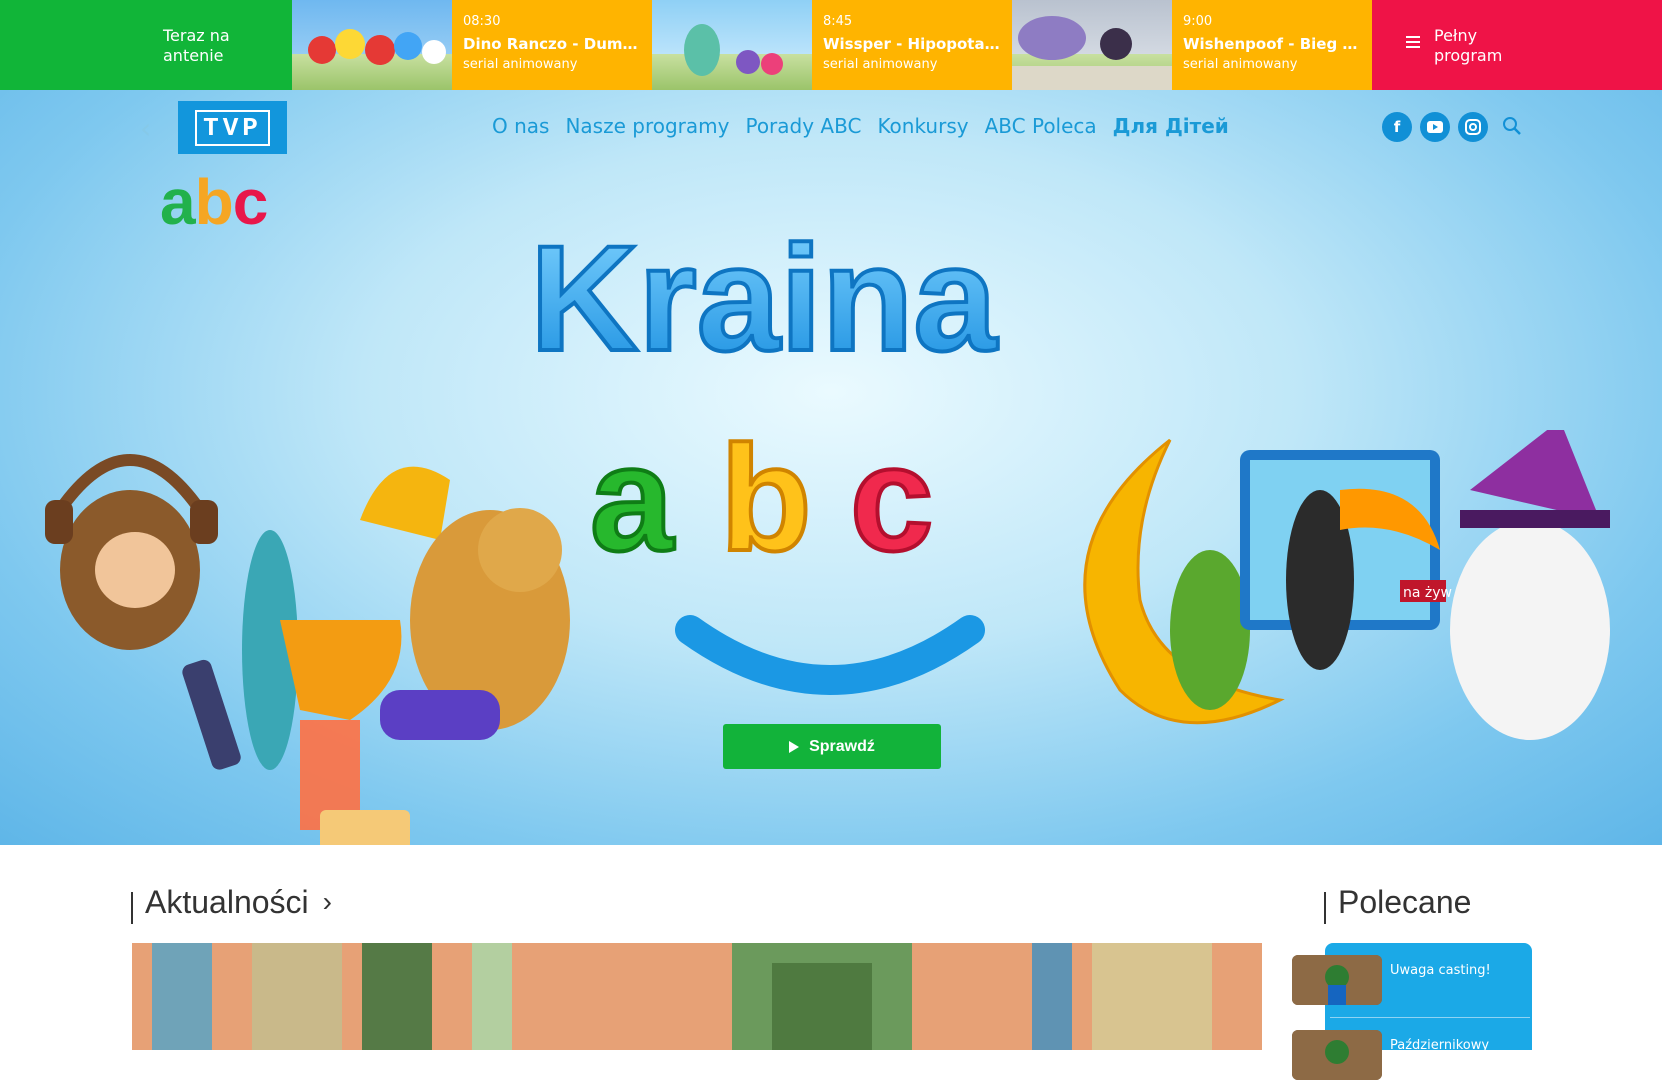 The width and height of the screenshot is (1662, 1080). What do you see at coordinates (697, 996) in the screenshot?
I see `news-hero-image` at bounding box center [697, 996].